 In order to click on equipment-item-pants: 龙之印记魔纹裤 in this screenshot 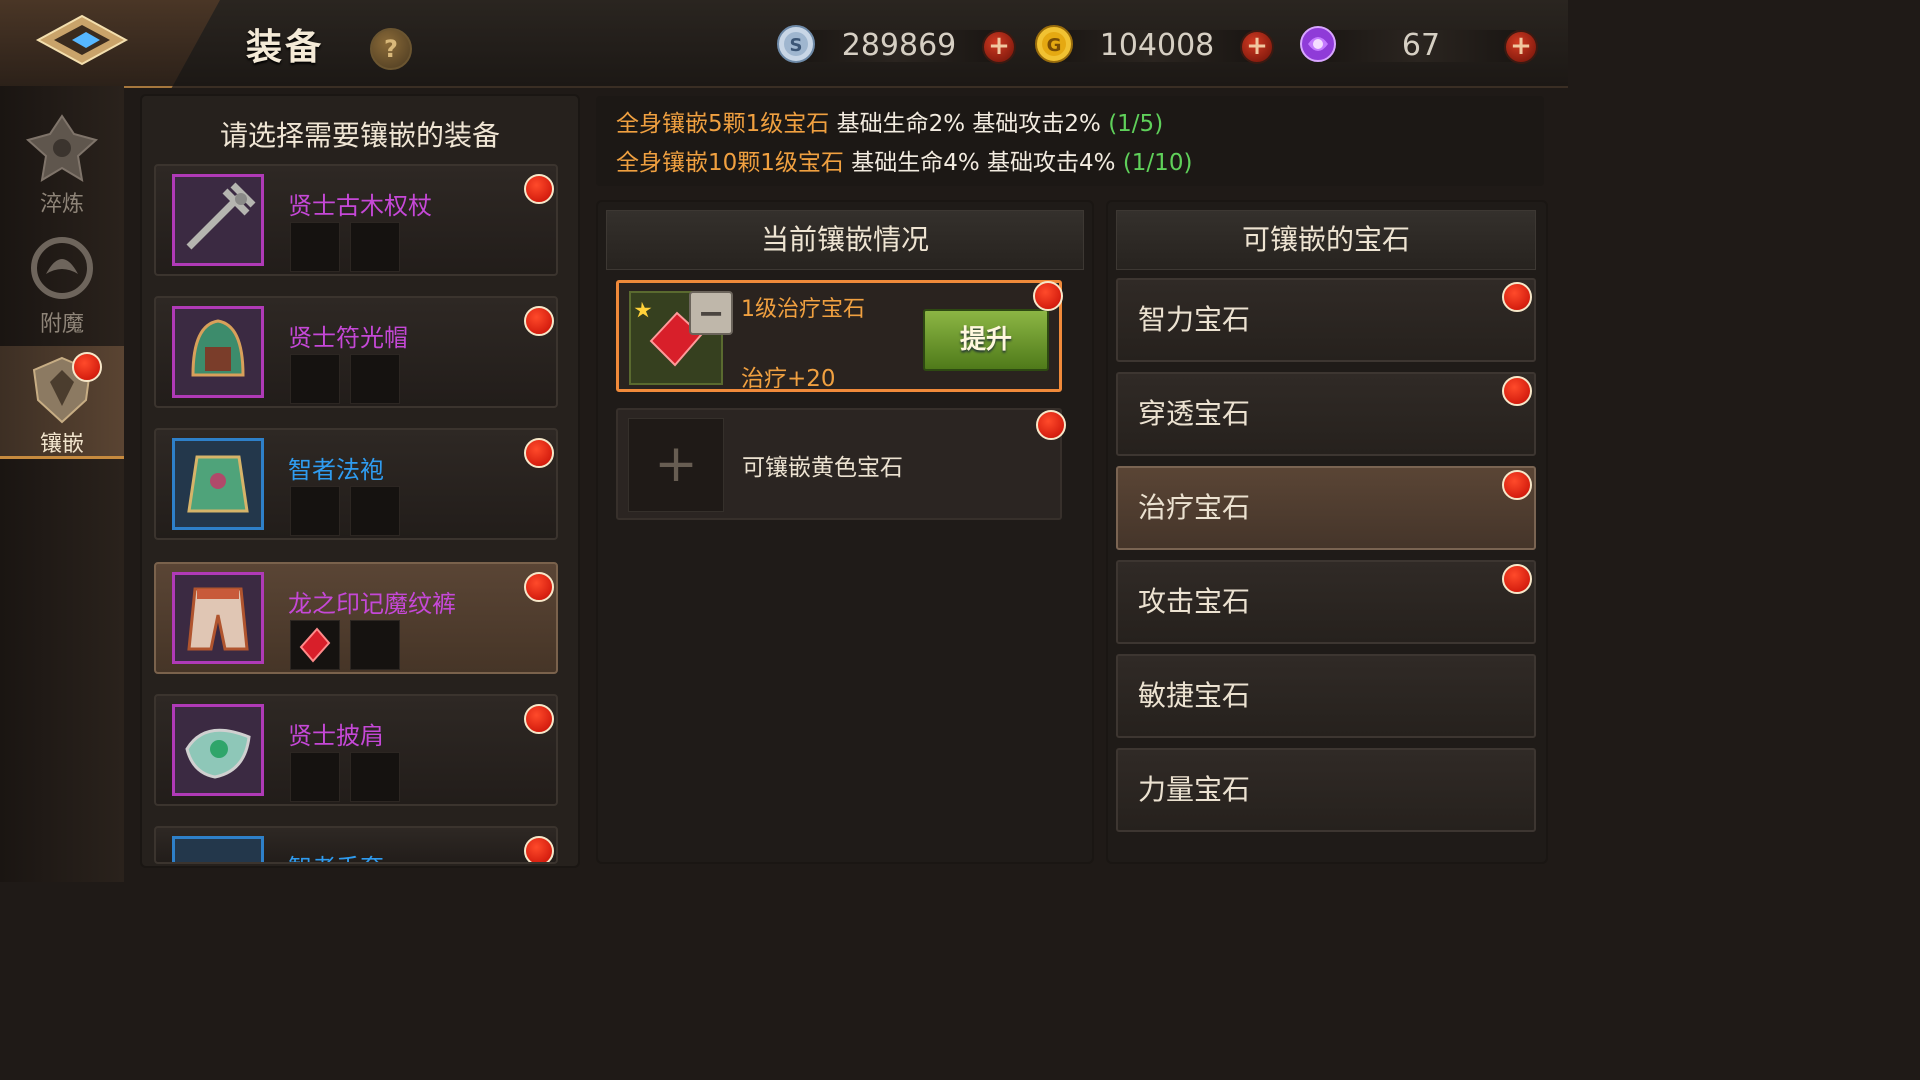, I will do `click(356, 618)`.